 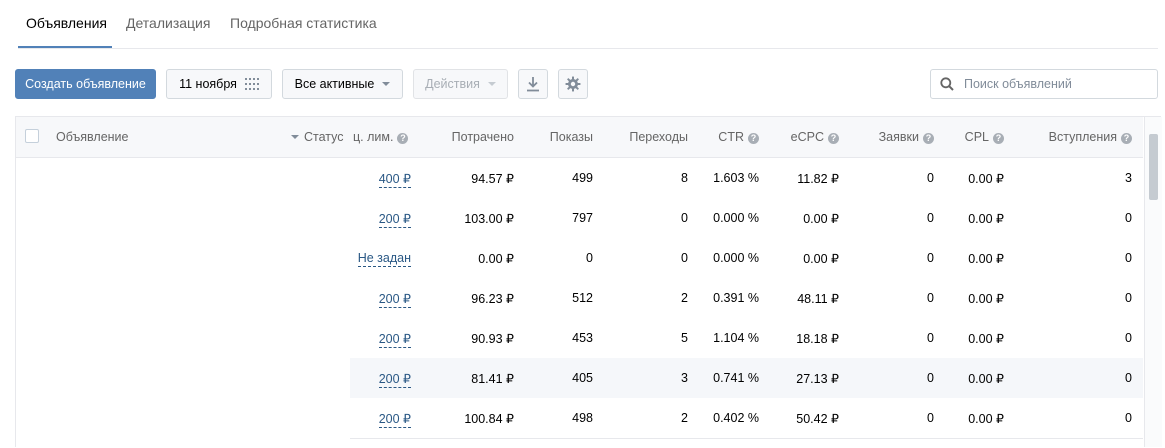 What do you see at coordinates (460, 84) in the screenshot?
I see `actions-dropdown: Действия` at bounding box center [460, 84].